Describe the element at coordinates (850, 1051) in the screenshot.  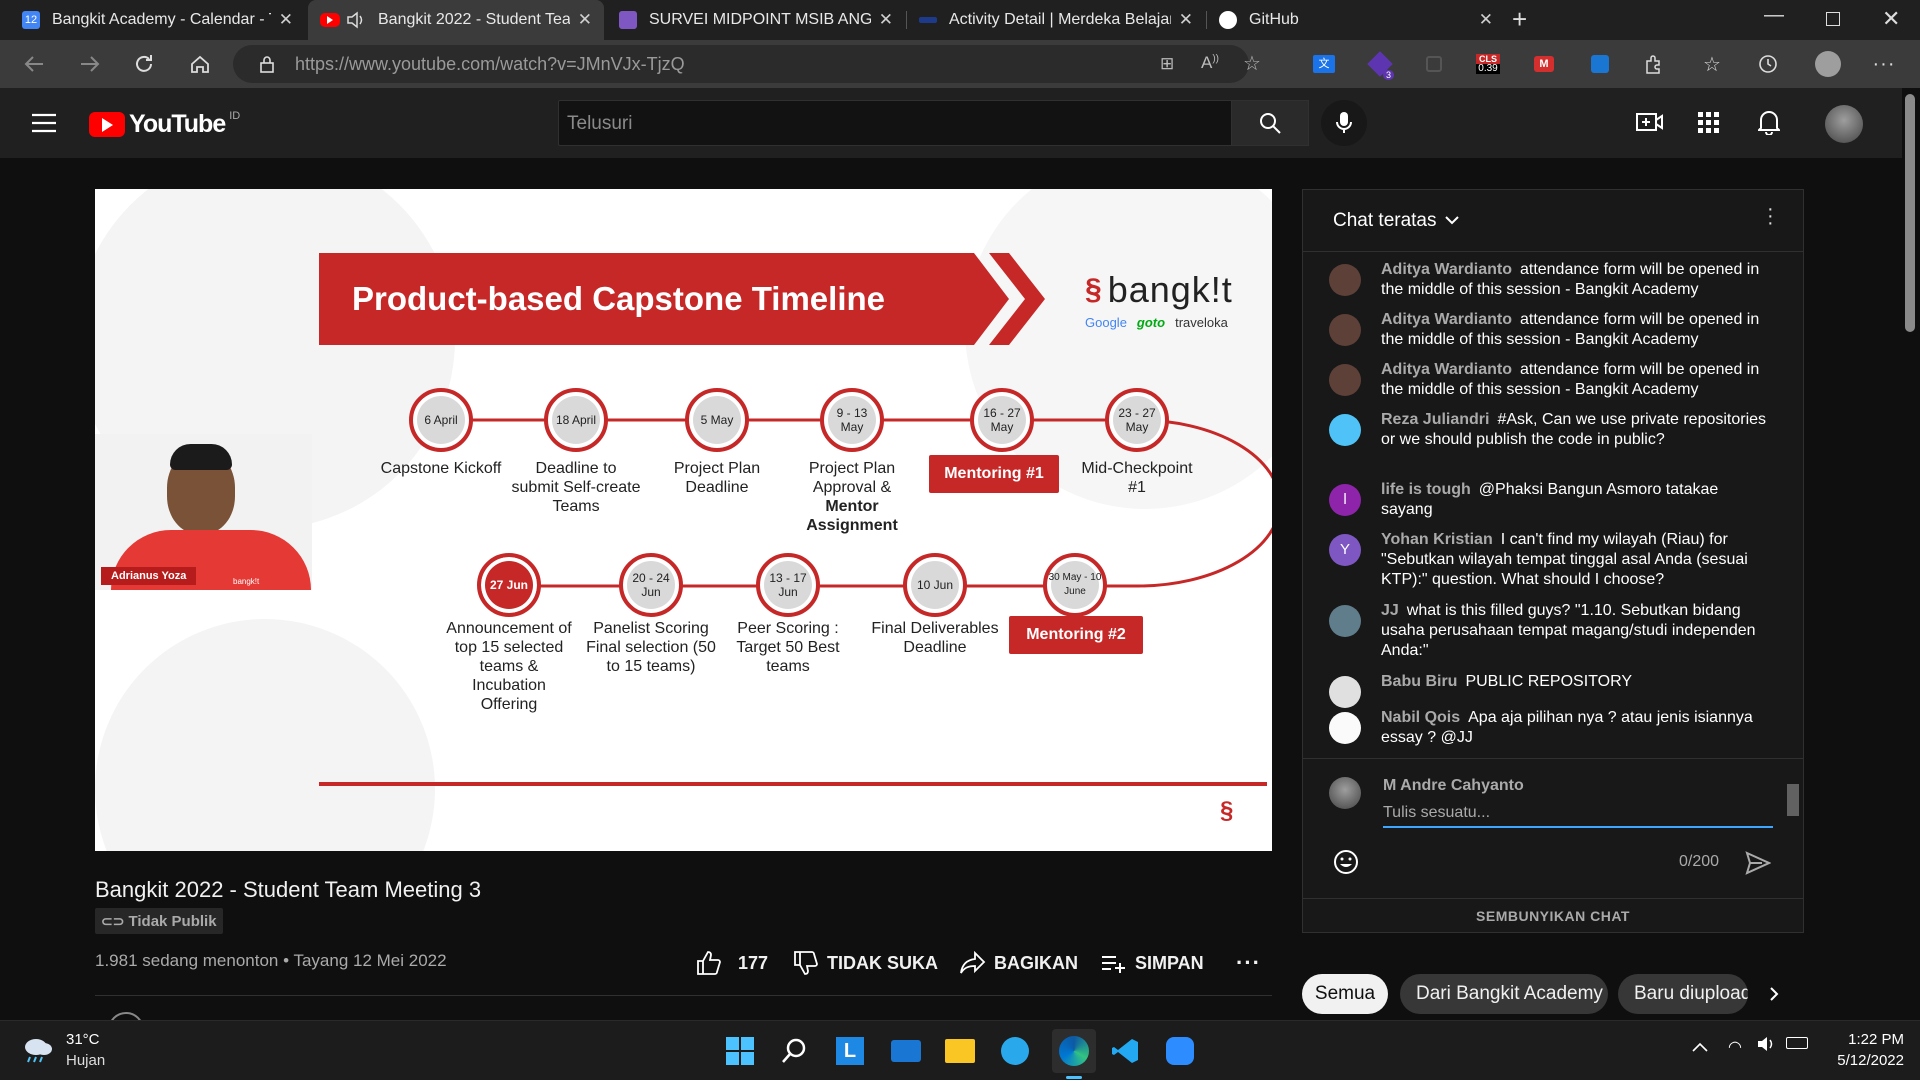
I see `letter-l-app-icon: L` at that location.